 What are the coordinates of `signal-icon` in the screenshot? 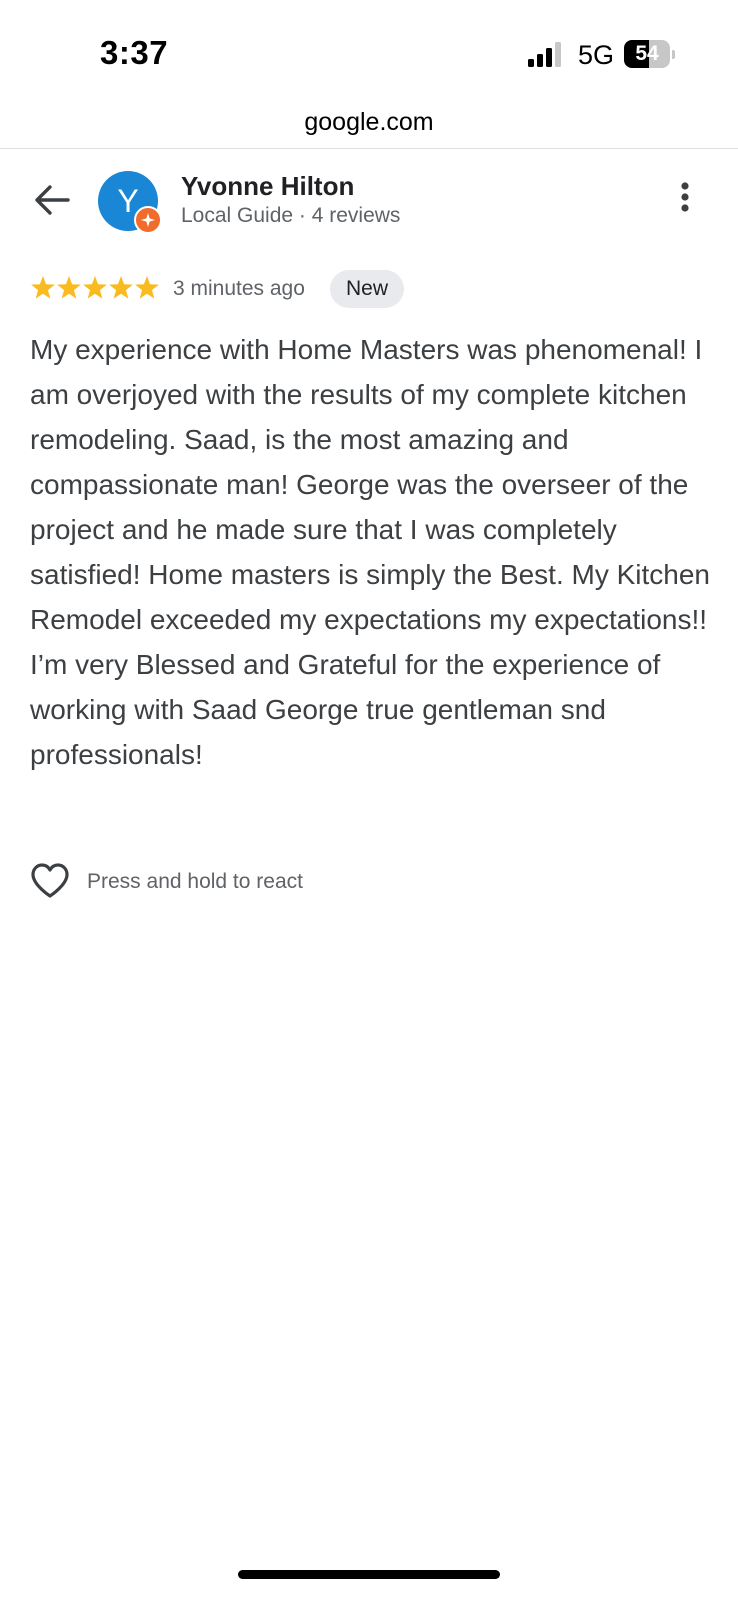 It's located at (544, 54).